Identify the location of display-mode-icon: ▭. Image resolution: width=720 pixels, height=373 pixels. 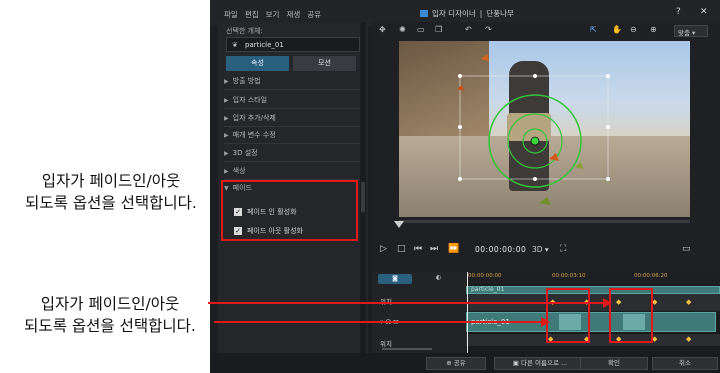
(686, 249).